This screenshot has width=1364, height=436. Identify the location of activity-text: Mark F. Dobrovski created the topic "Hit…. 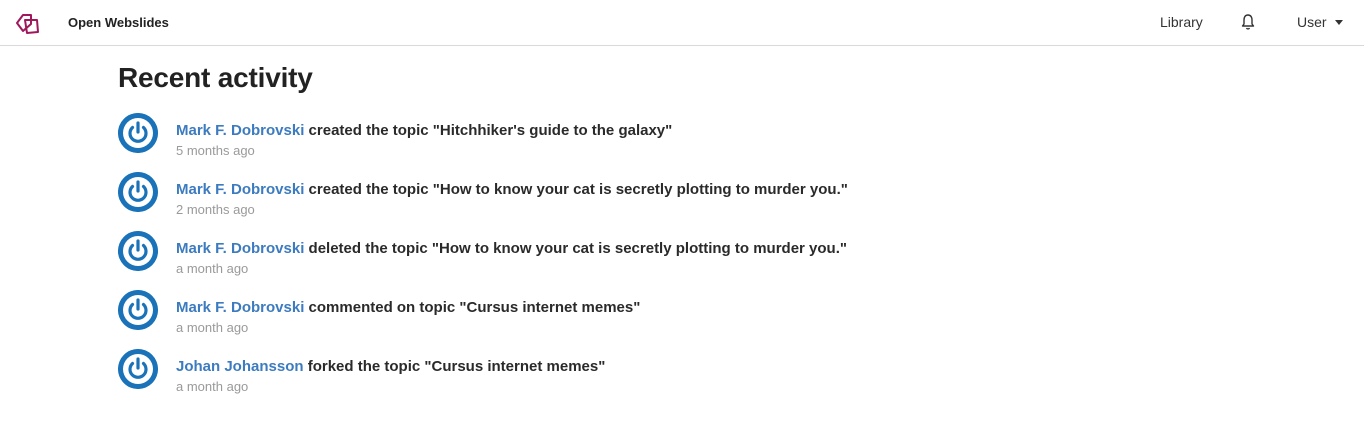
(424, 130).